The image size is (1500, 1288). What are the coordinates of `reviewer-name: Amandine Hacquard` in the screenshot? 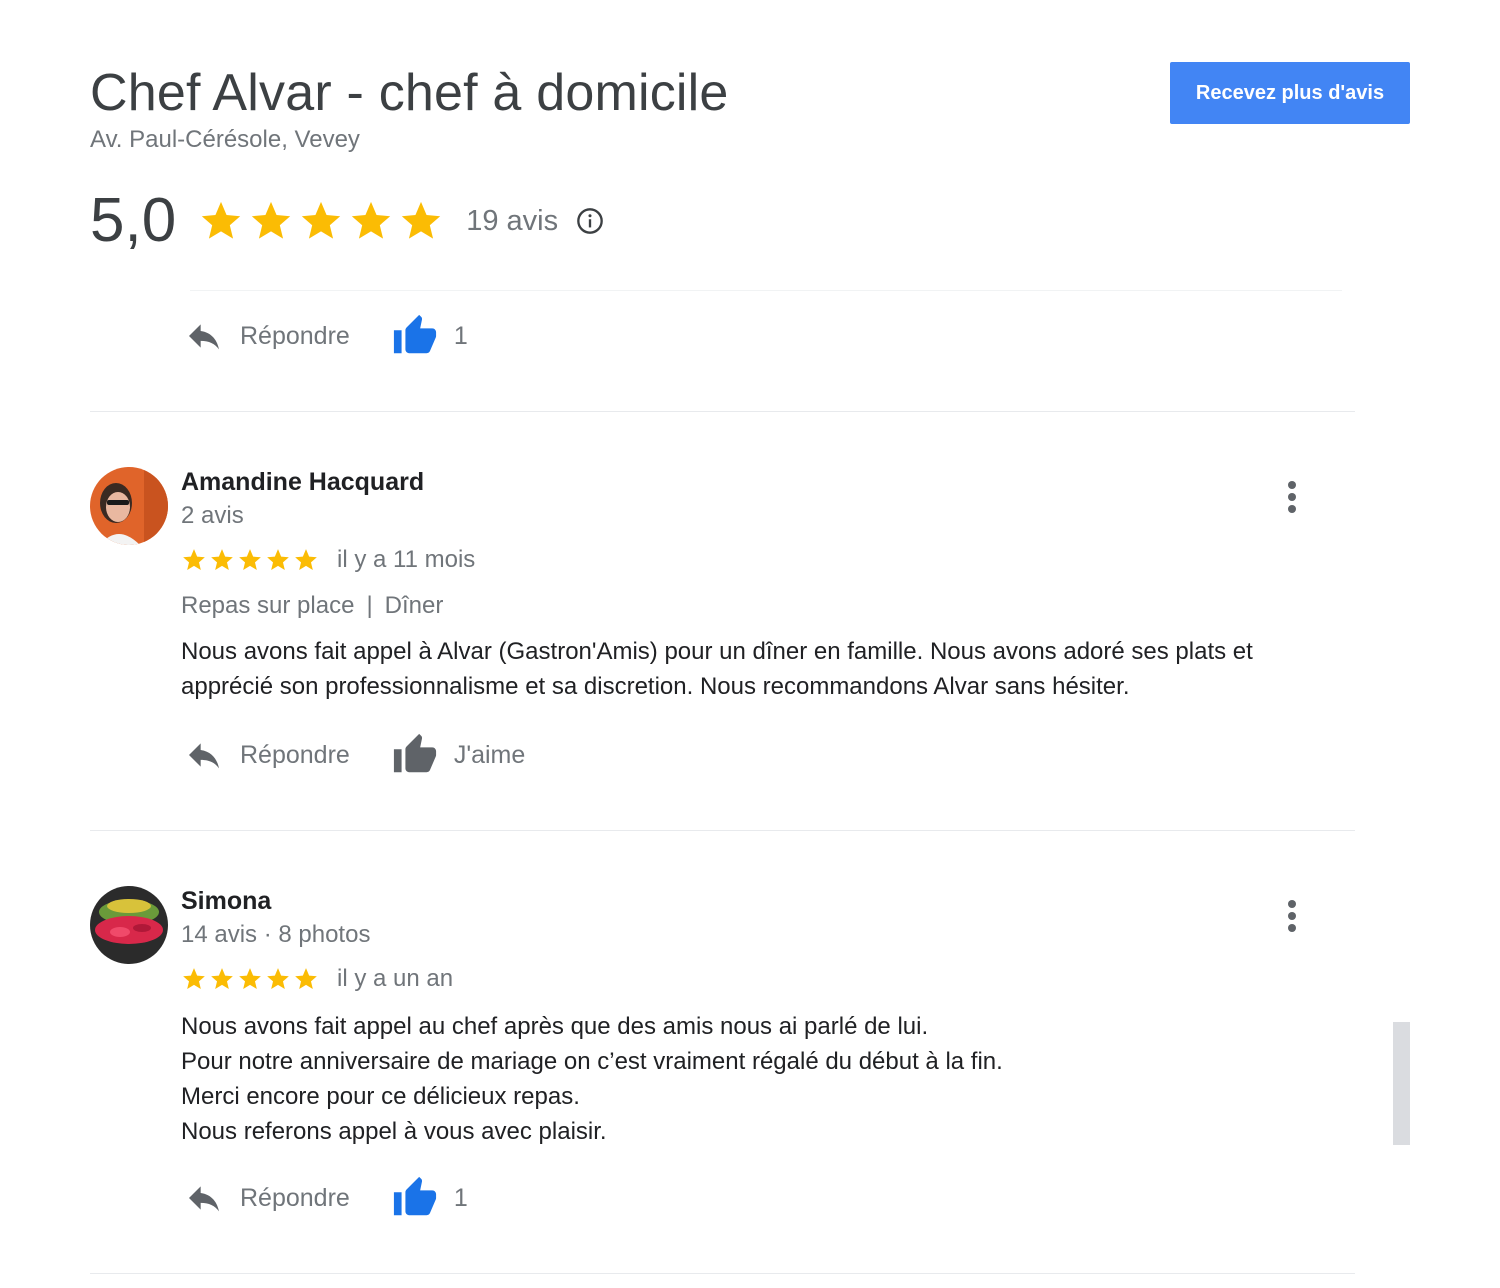 It's located at (756, 482).